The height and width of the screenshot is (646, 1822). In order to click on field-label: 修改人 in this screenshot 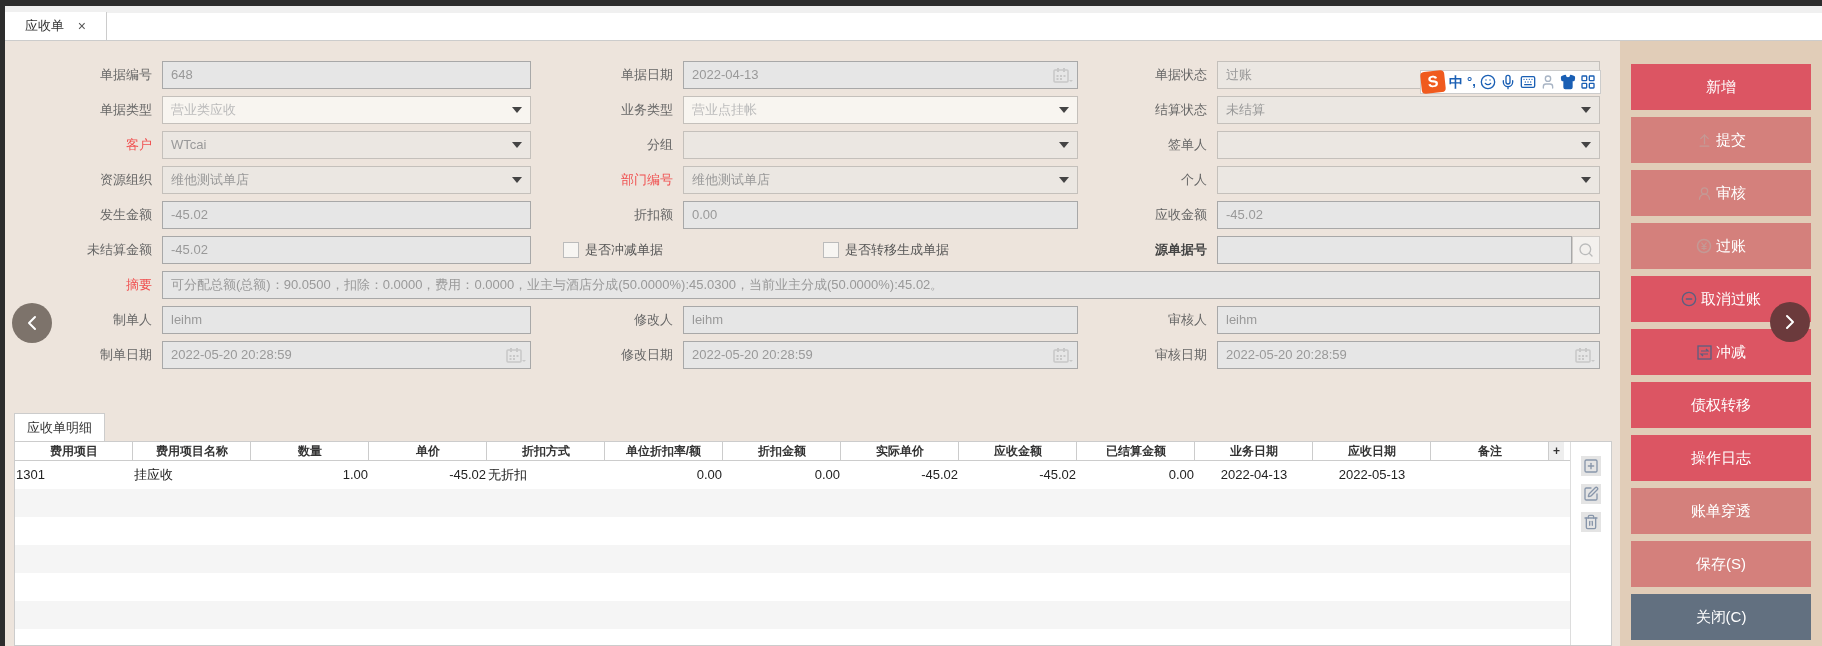, I will do `click(653, 320)`.